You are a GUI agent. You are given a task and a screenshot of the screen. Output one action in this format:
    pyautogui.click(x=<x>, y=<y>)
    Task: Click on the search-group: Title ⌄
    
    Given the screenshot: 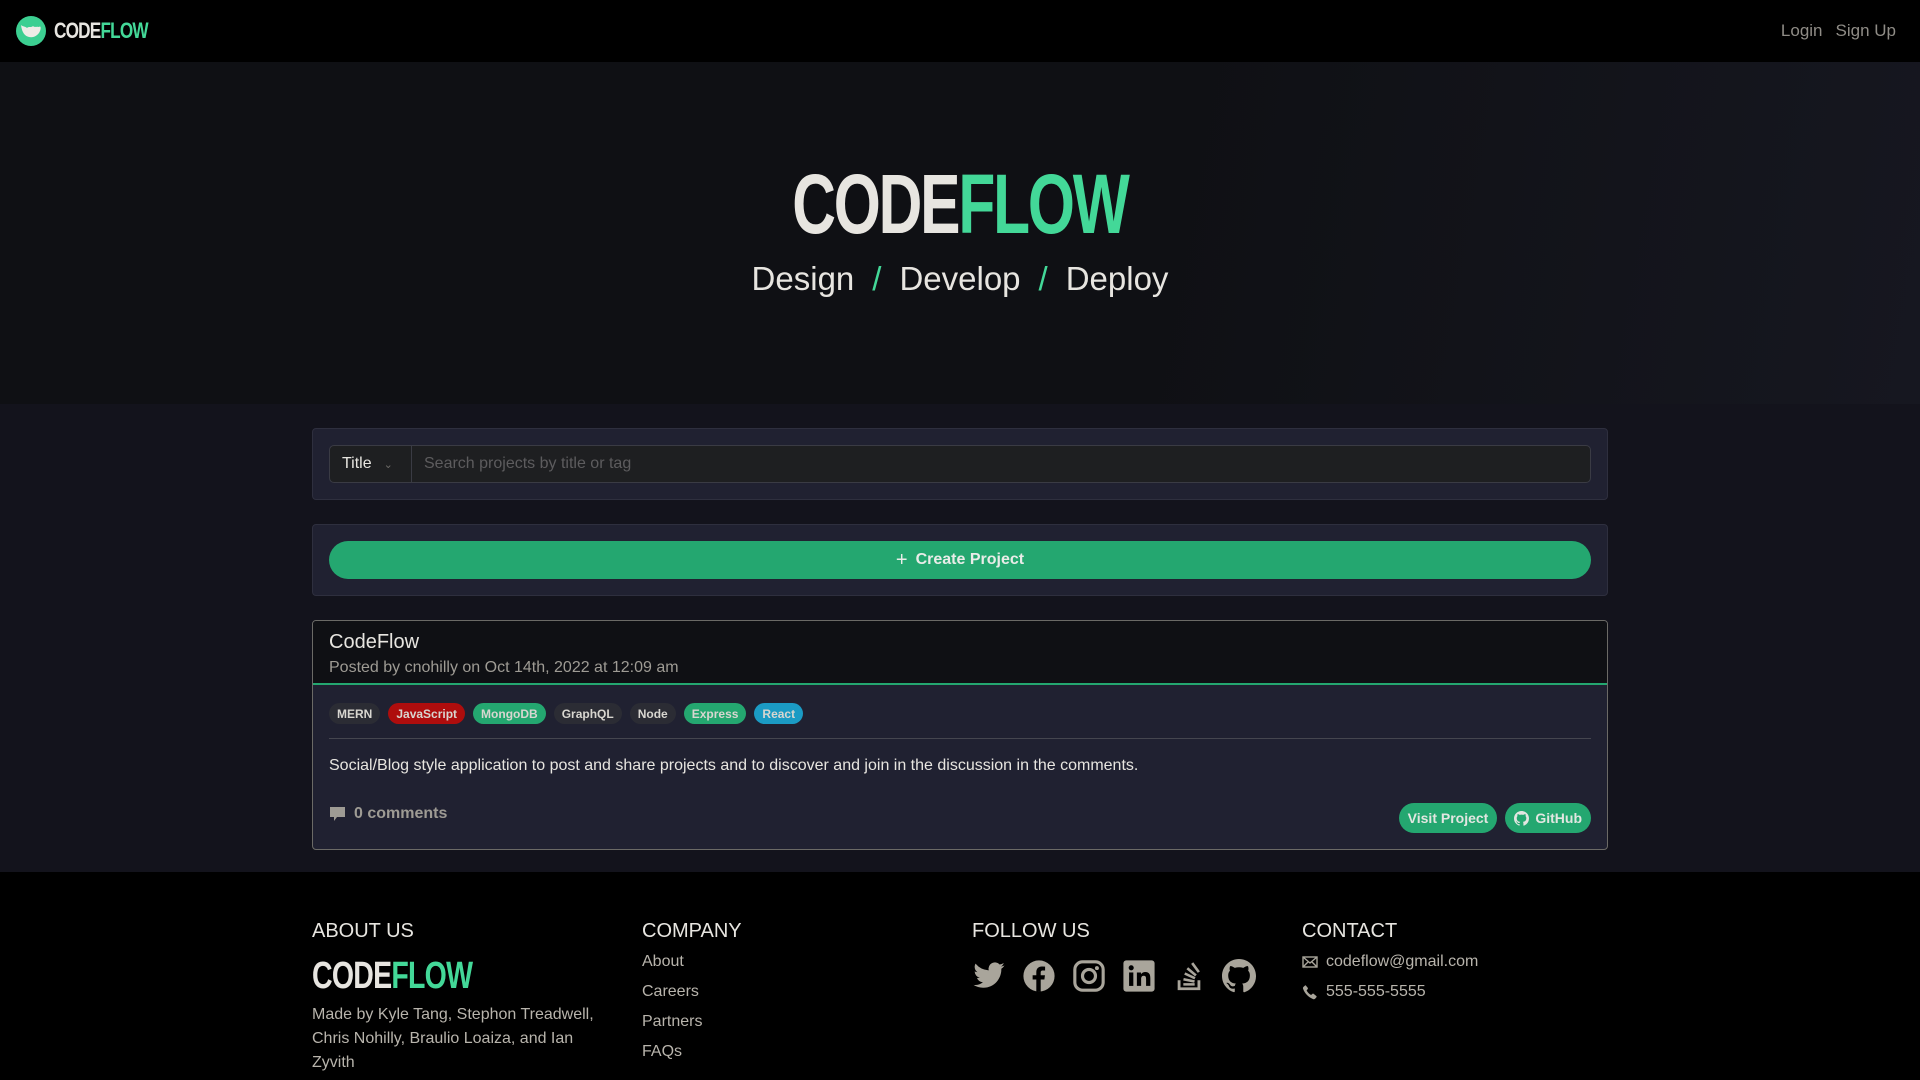 What is the action you would take?
    pyautogui.click(x=960, y=464)
    